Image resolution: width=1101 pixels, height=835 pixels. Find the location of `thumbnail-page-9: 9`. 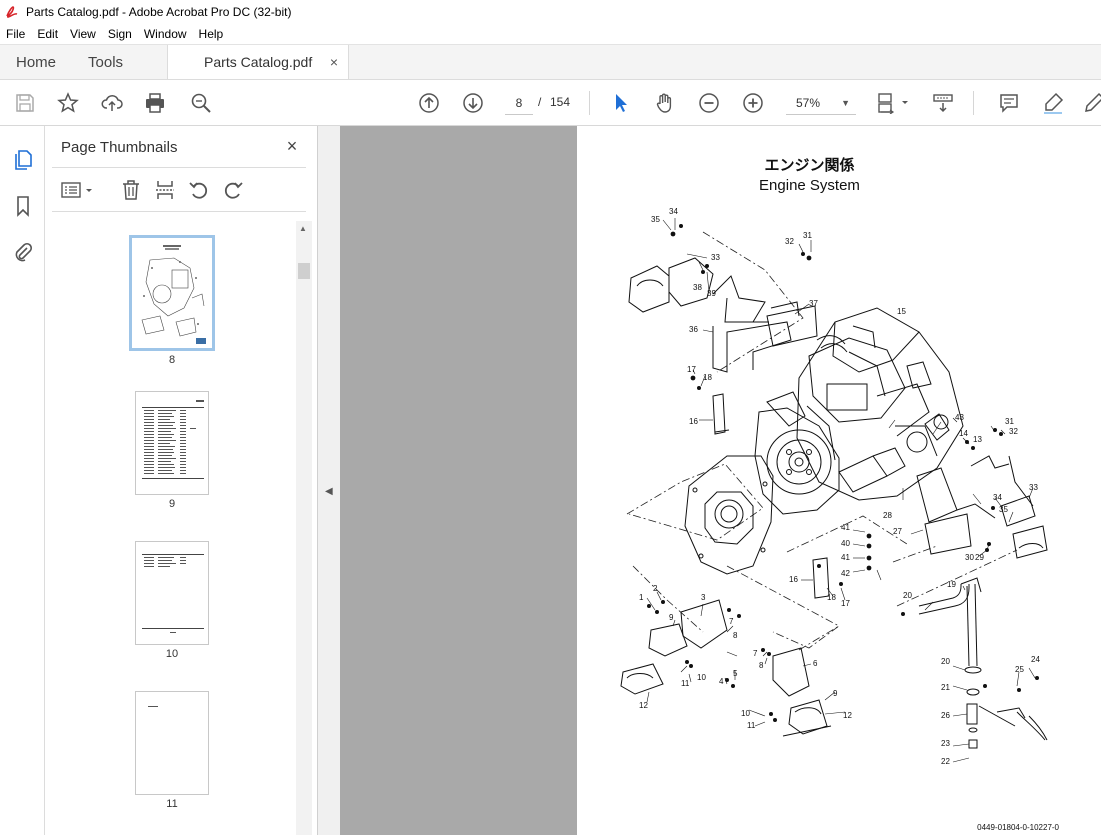

thumbnail-page-9: 9 is located at coordinates (172, 450).